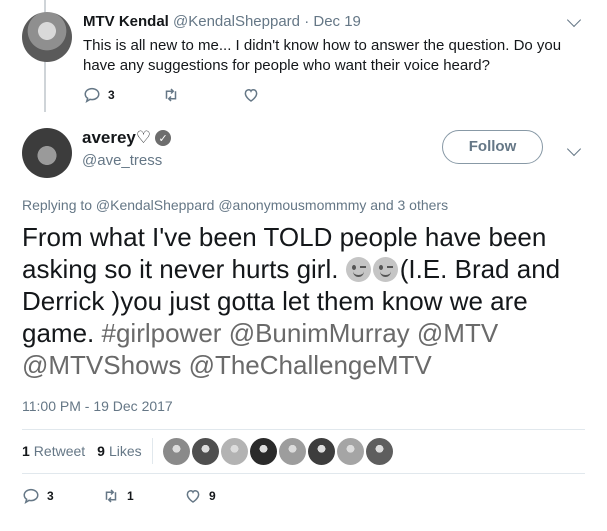  What do you see at coordinates (319, 333) in the screenshot?
I see `mention-link: @BunimMurray` at bounding box center [319, 333].